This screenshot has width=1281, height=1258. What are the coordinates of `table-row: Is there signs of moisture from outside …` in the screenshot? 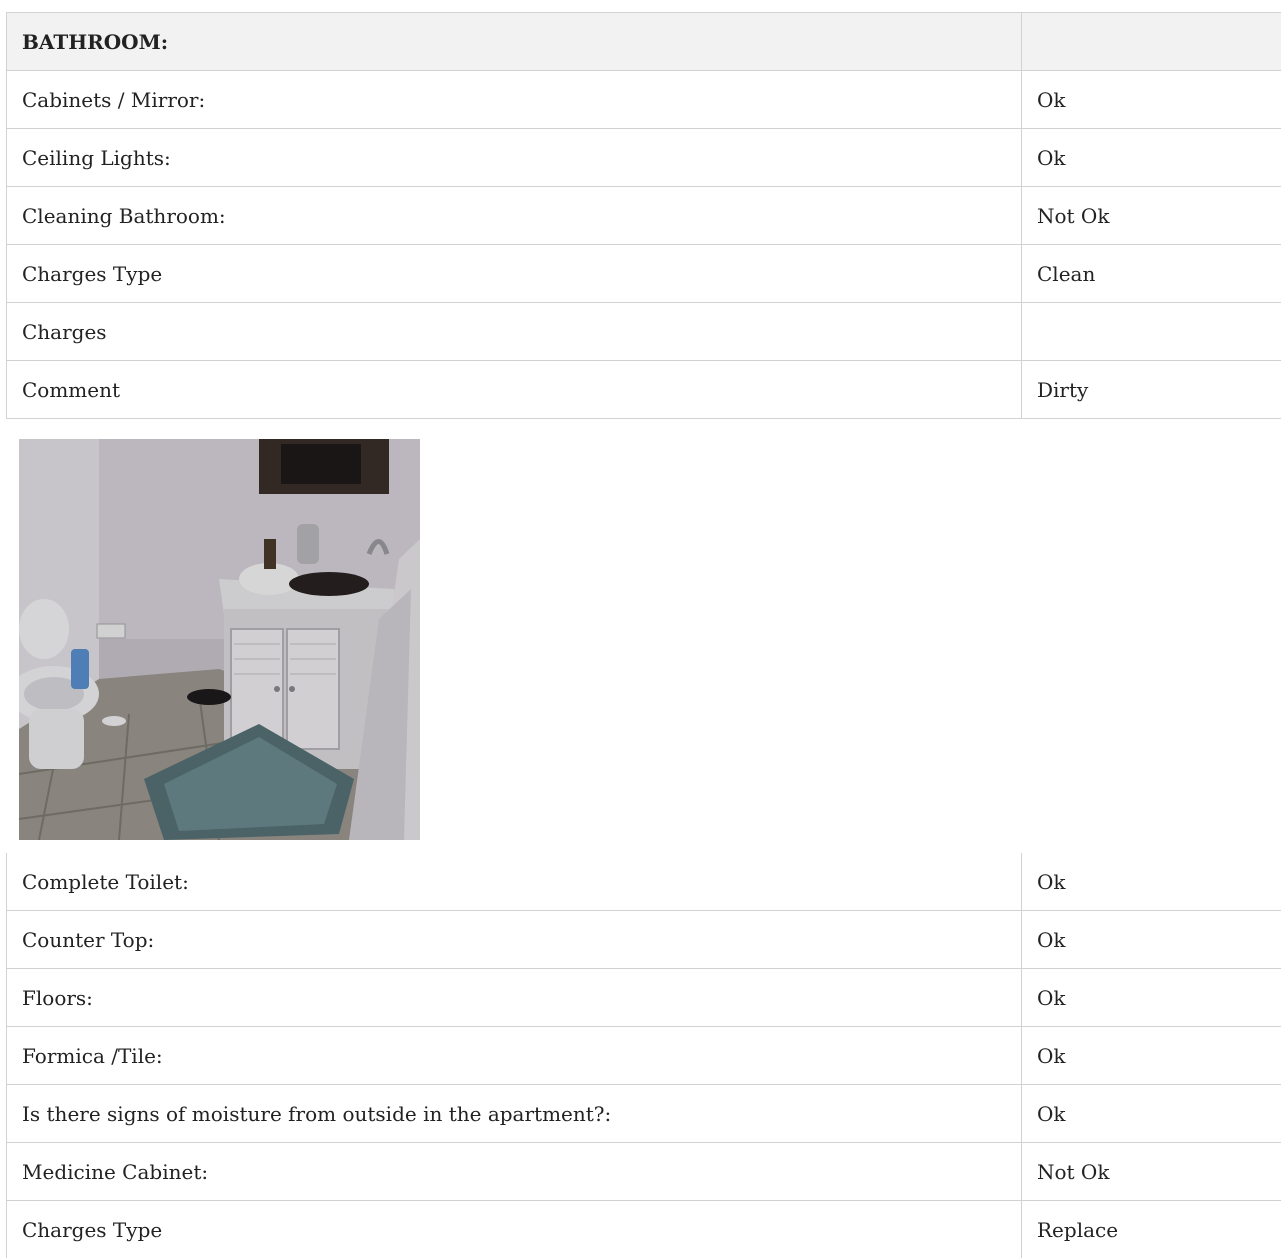 It's located at (644, 1114).